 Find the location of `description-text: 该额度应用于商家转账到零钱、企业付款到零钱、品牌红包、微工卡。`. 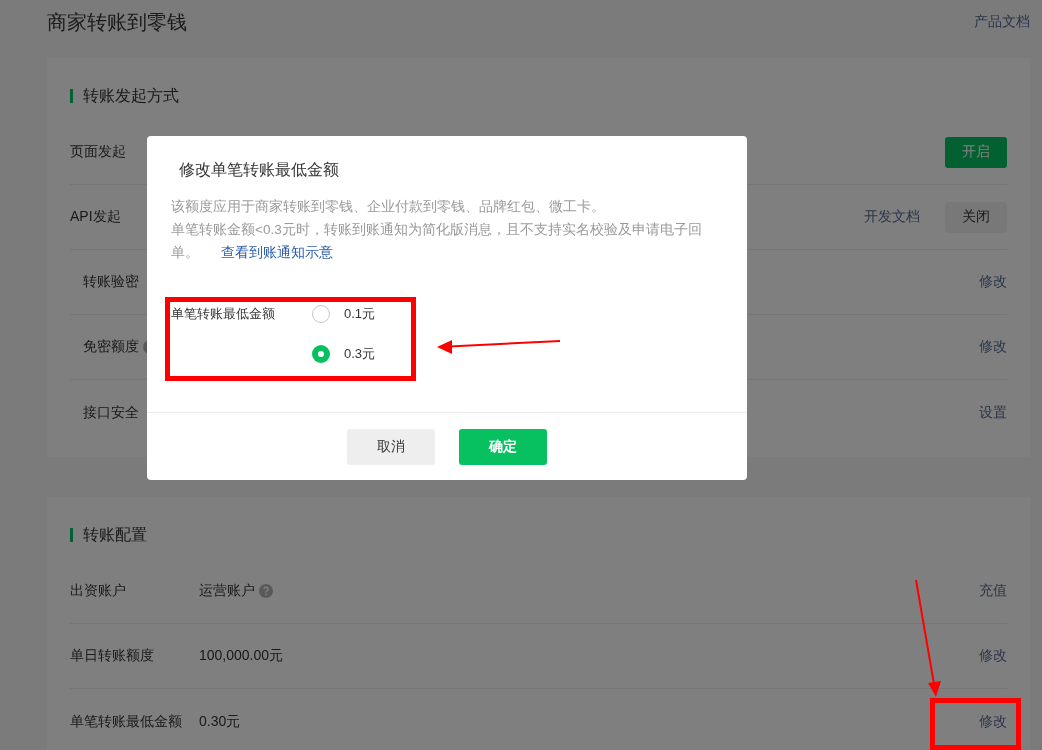

description-text: 该额度应用于商家转账到零钱、企业付款到零钱、品牌红包、微工卡。 is located at coordinates (388, 207).